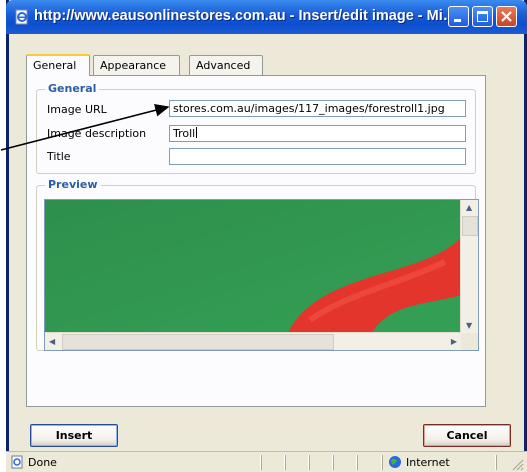 This screenshot has height=472, width=527. I want to click on general-legend: General, so click(72, 88).